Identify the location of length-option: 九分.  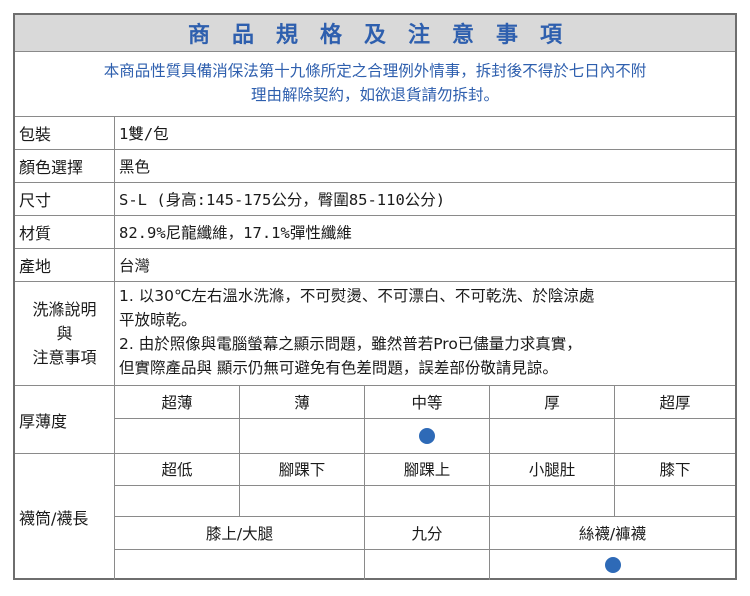
(427, 533).